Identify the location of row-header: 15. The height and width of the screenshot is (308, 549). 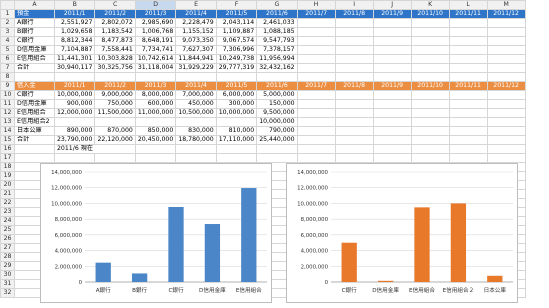
(7, 140).